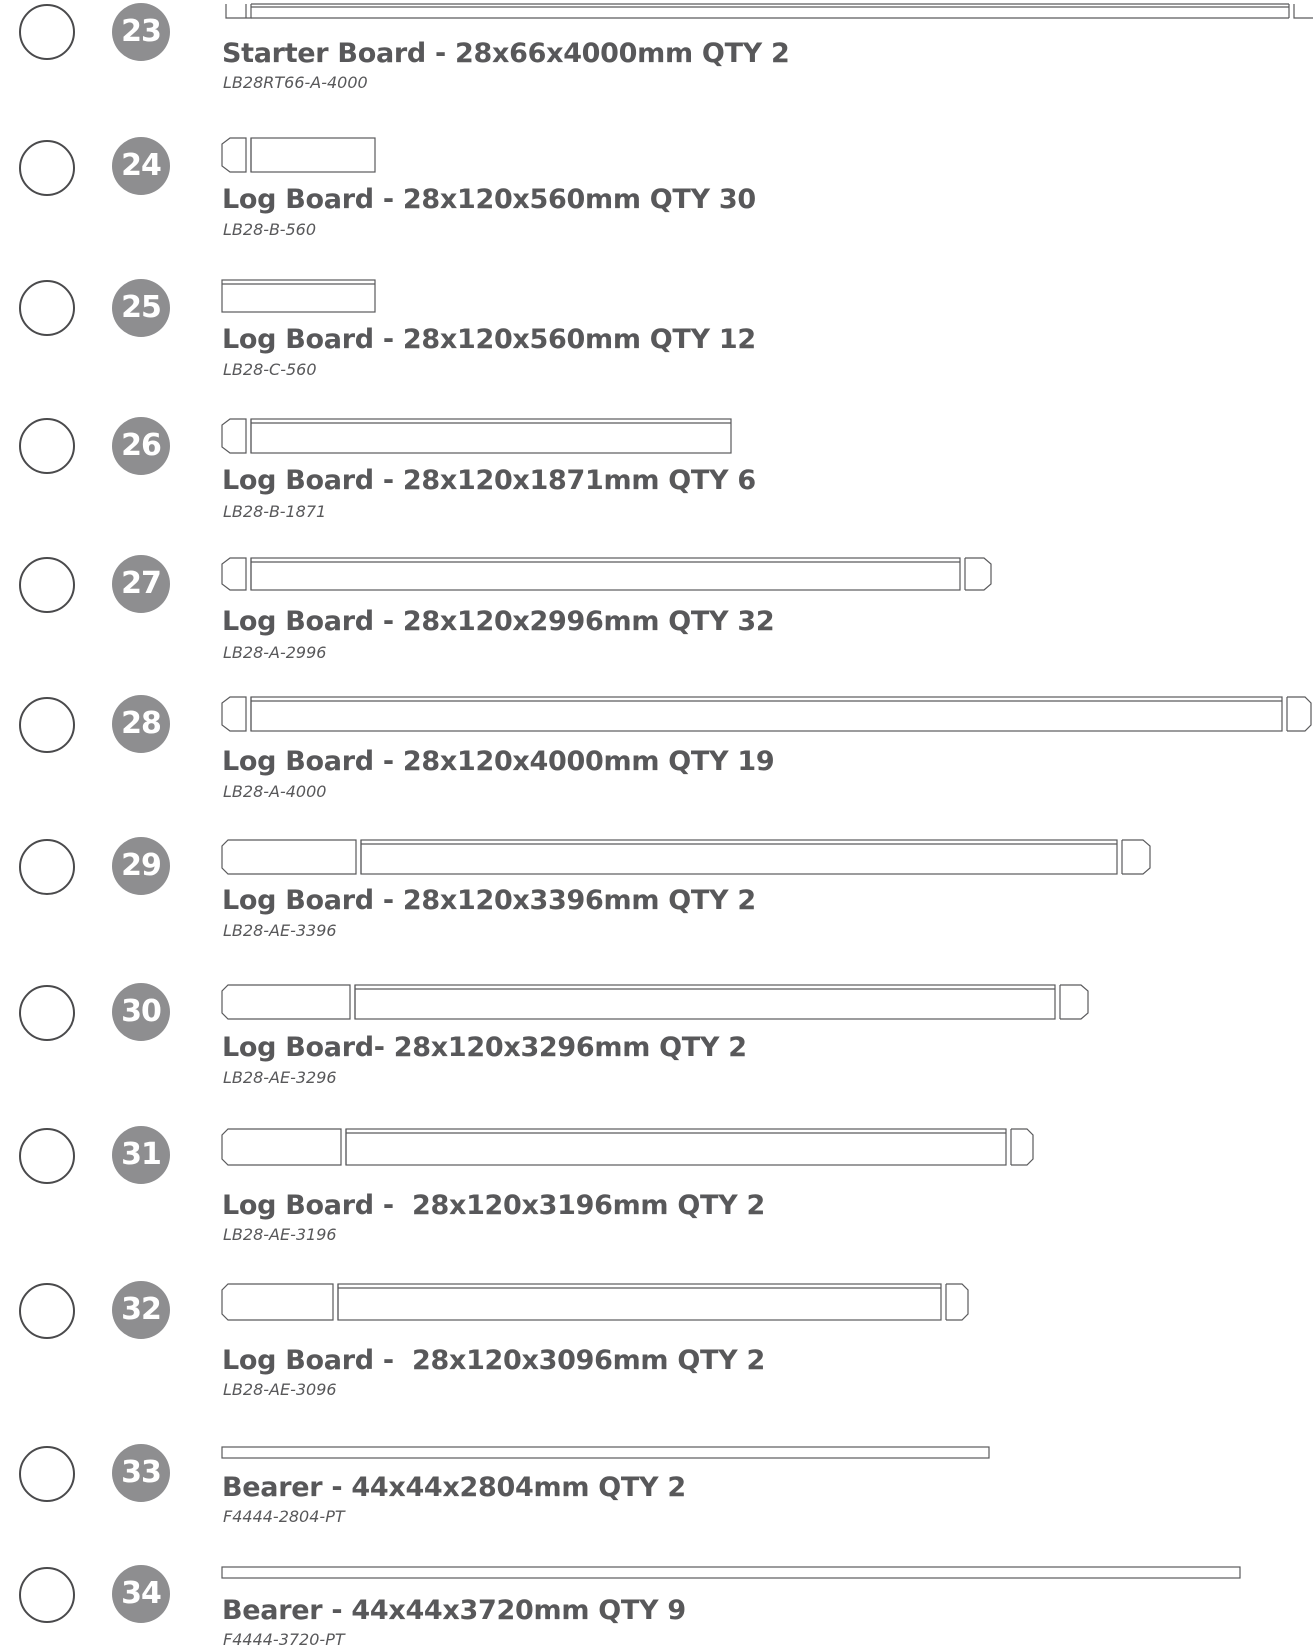 The width and height of the screenshot is (1313, 1652). I want to click on part-code: F4444-3720-PT, so click(284, 1639).